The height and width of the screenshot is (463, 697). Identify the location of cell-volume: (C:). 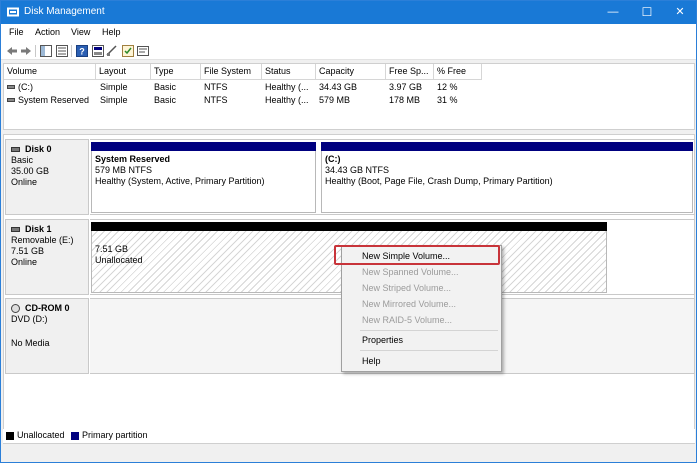
(25, 87).